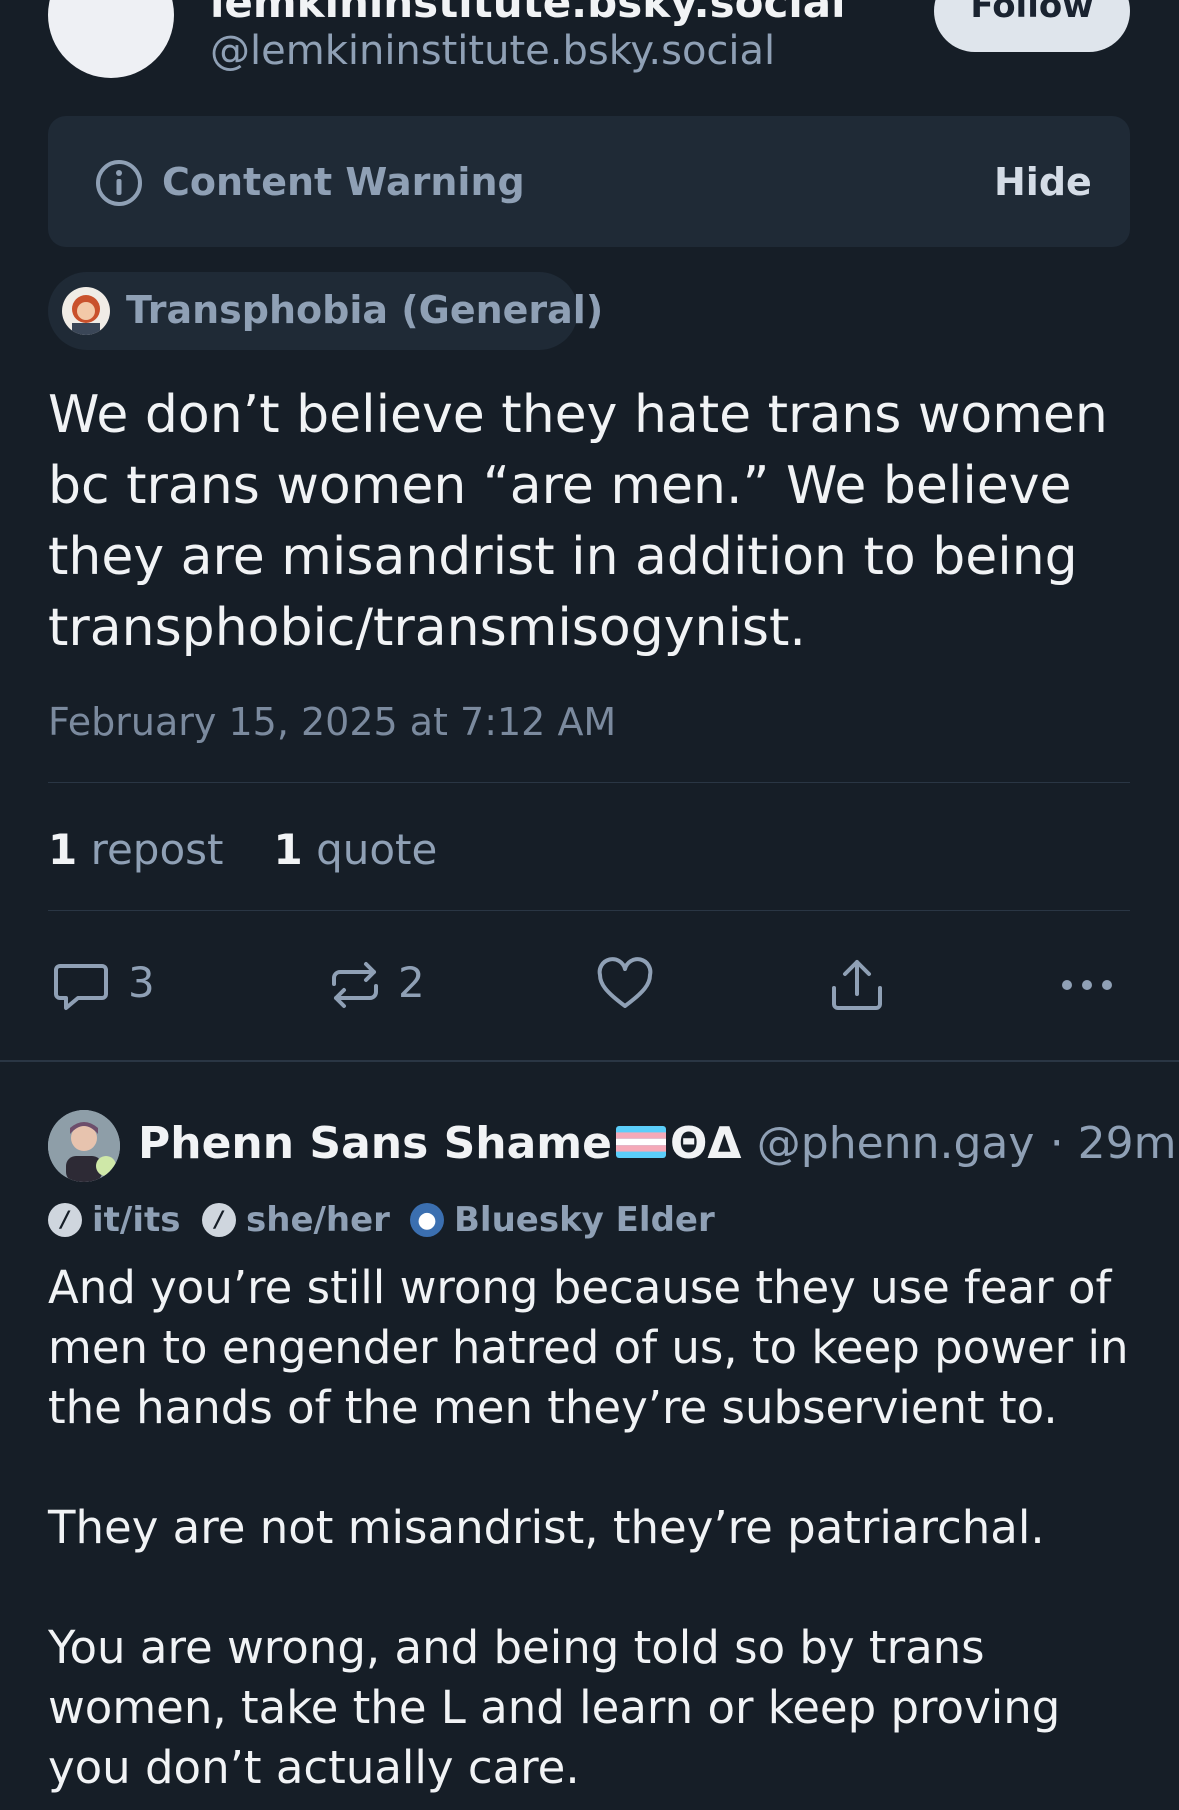 This screenshot has height=1810, width=1179. Describe the element at coordinates (84, 1146) in the screenshot. I see `reply-author-avatar` at that location.